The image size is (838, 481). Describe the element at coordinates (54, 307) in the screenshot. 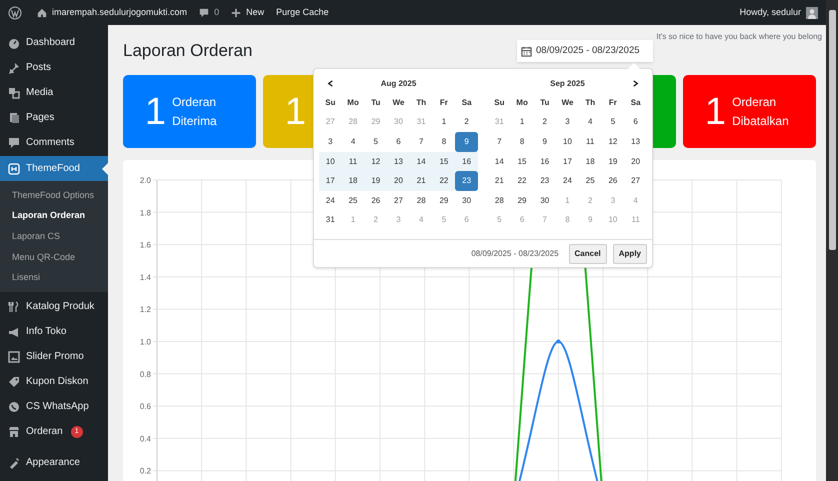

I see `sidebar-item: Katalog Produk` at that location.